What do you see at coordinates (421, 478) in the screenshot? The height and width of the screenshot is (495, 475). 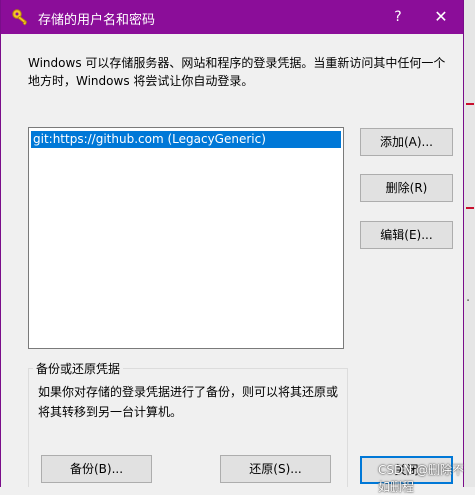 I see `watermark: CSDN @删除不如删程` at bounding box center [421, 478].